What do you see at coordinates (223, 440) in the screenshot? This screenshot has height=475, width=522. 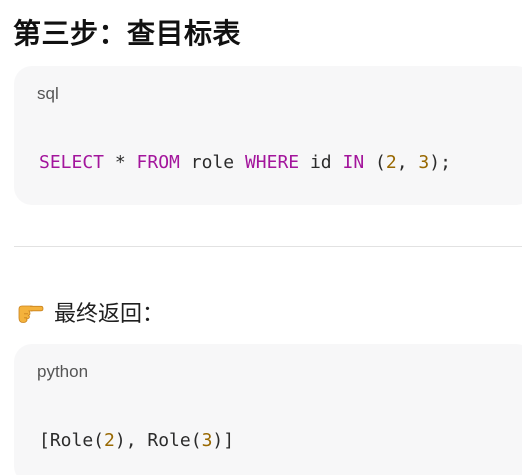 I see `token-role-close: )]` at bounding box center [223, 440].